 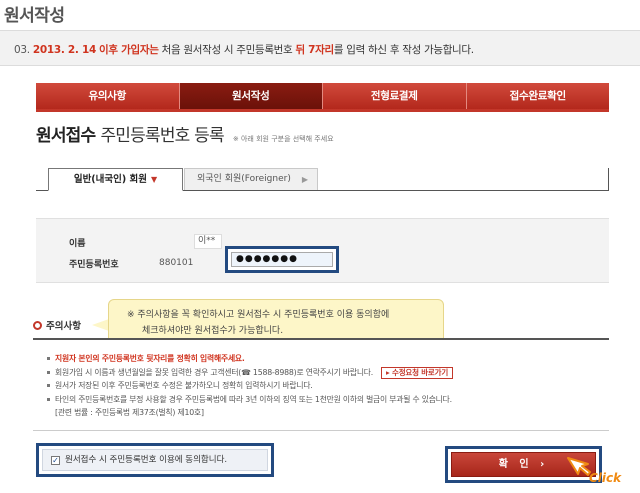 I want to click on agree-checkbox-row: ✓ 원서접수 시 주민등록번호 이용에 동의합니다., so click(x=155, y=460).